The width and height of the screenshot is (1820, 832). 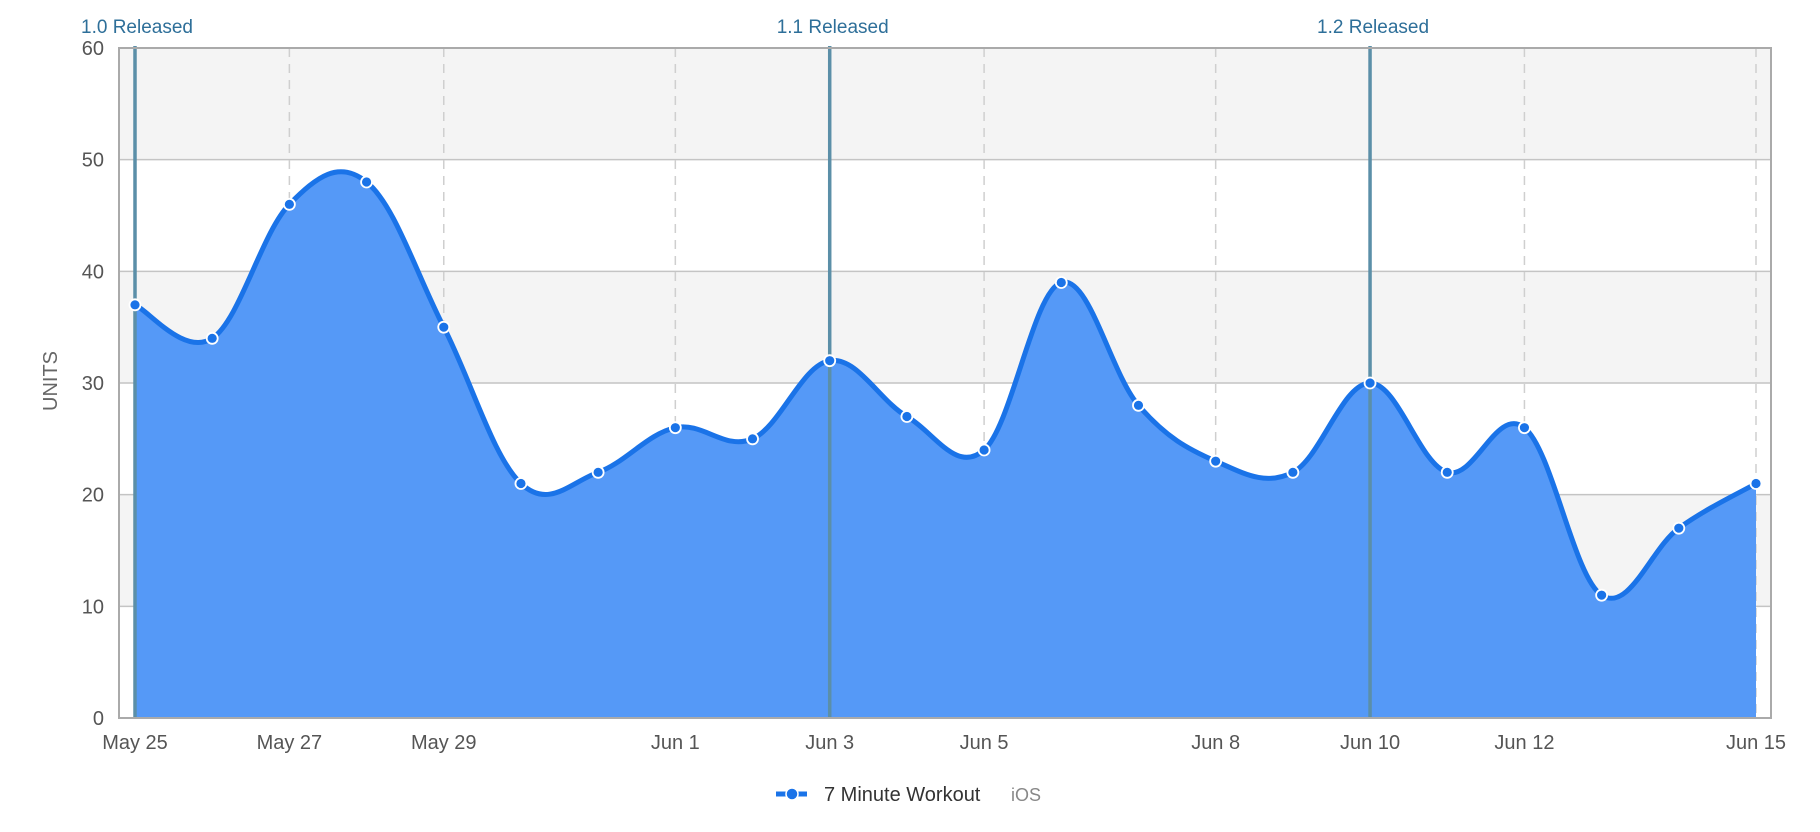 I want to click on legend-series-name: 7 Minute Workout, so click(x=902, y=795).